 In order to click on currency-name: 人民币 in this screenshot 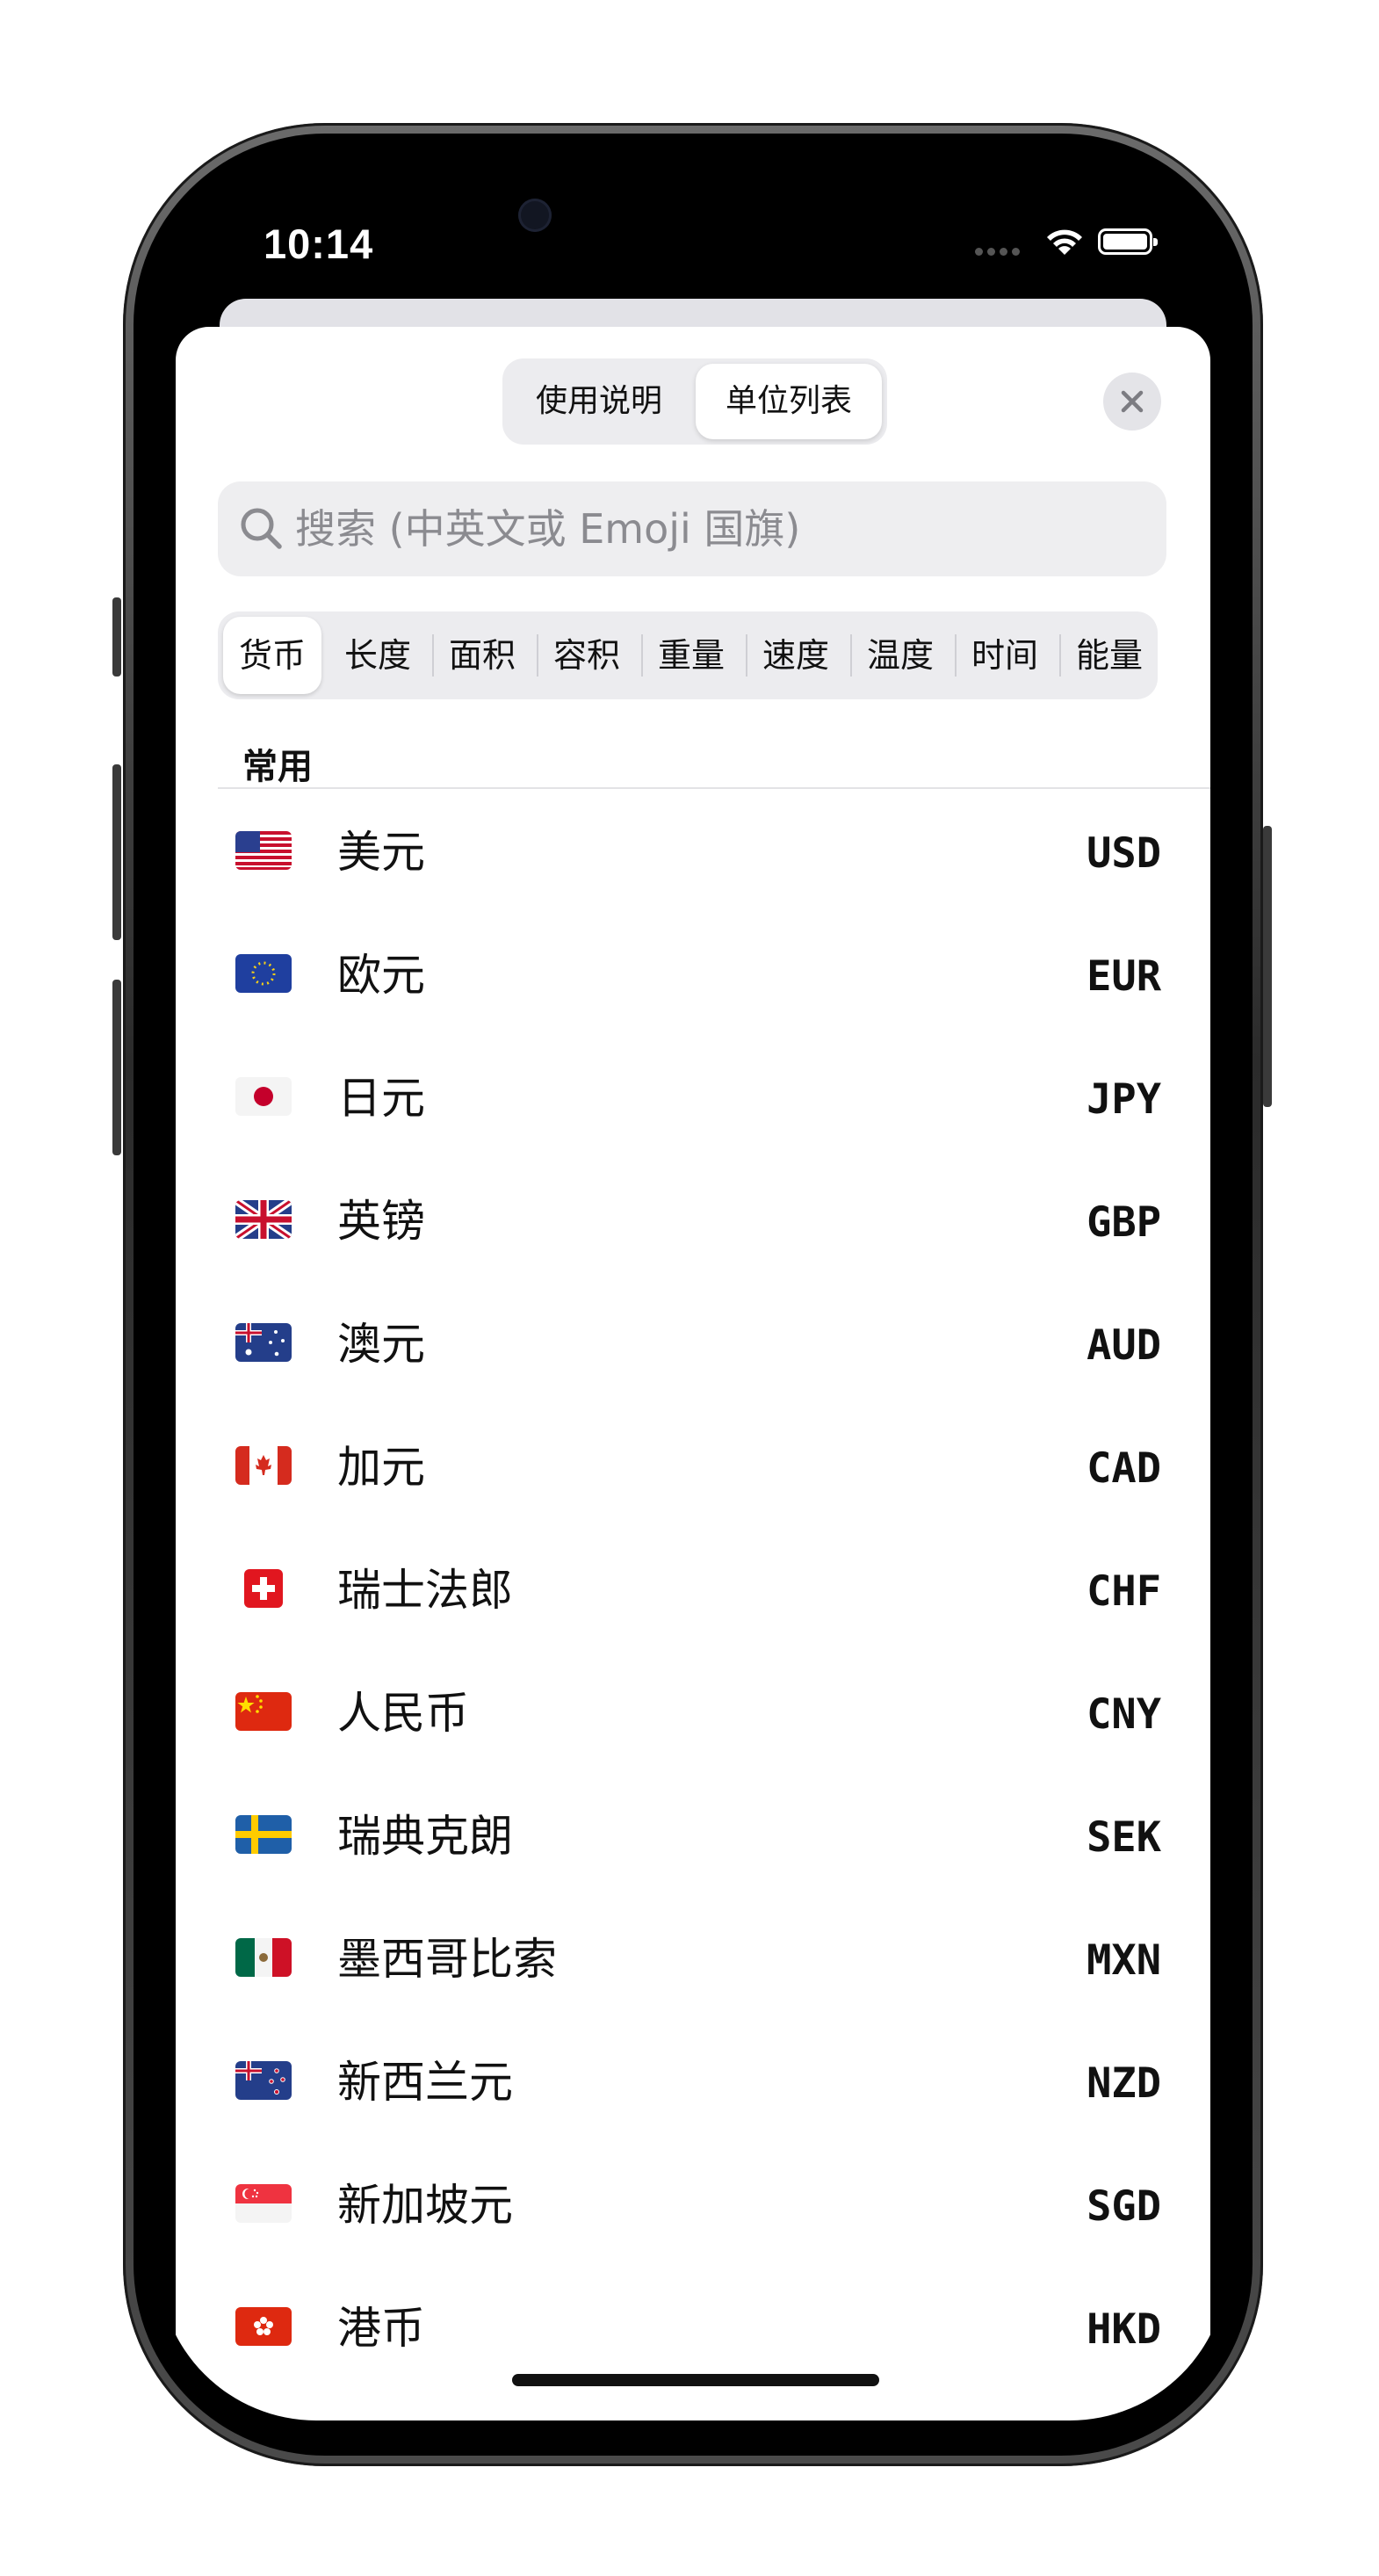, I will do `click(403, 1713)`.